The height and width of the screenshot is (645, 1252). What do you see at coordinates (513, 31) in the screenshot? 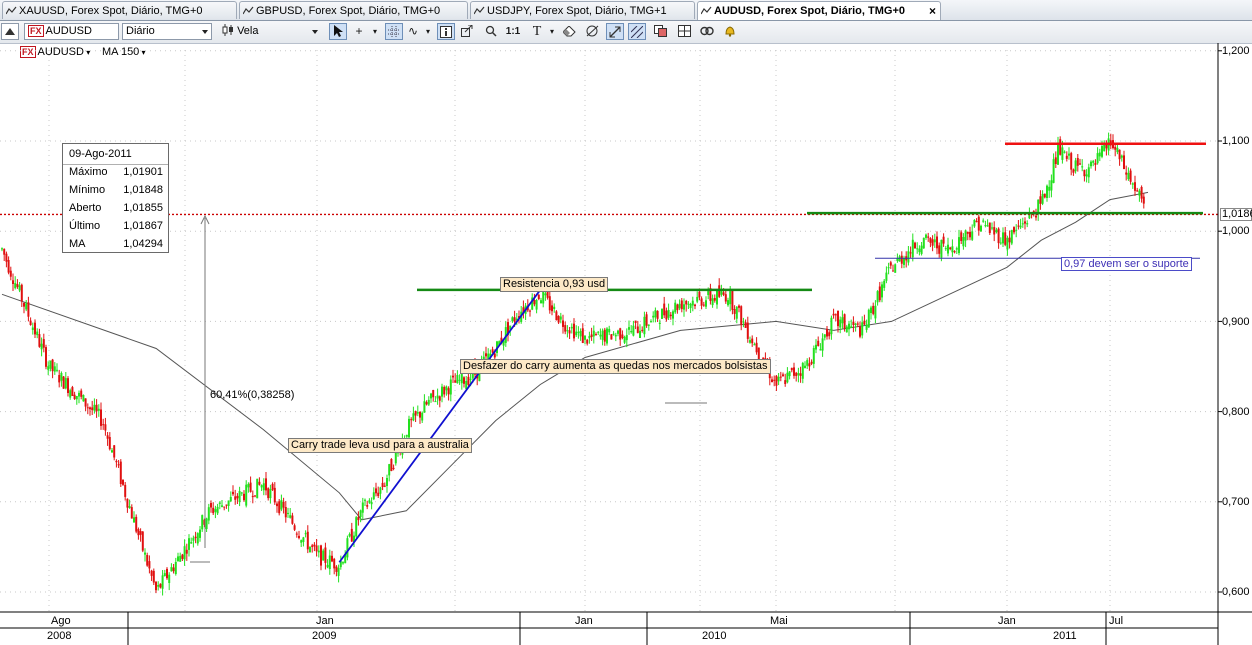
I see `one-to-one-icon: 1:1` at bounding box center [513, 31].